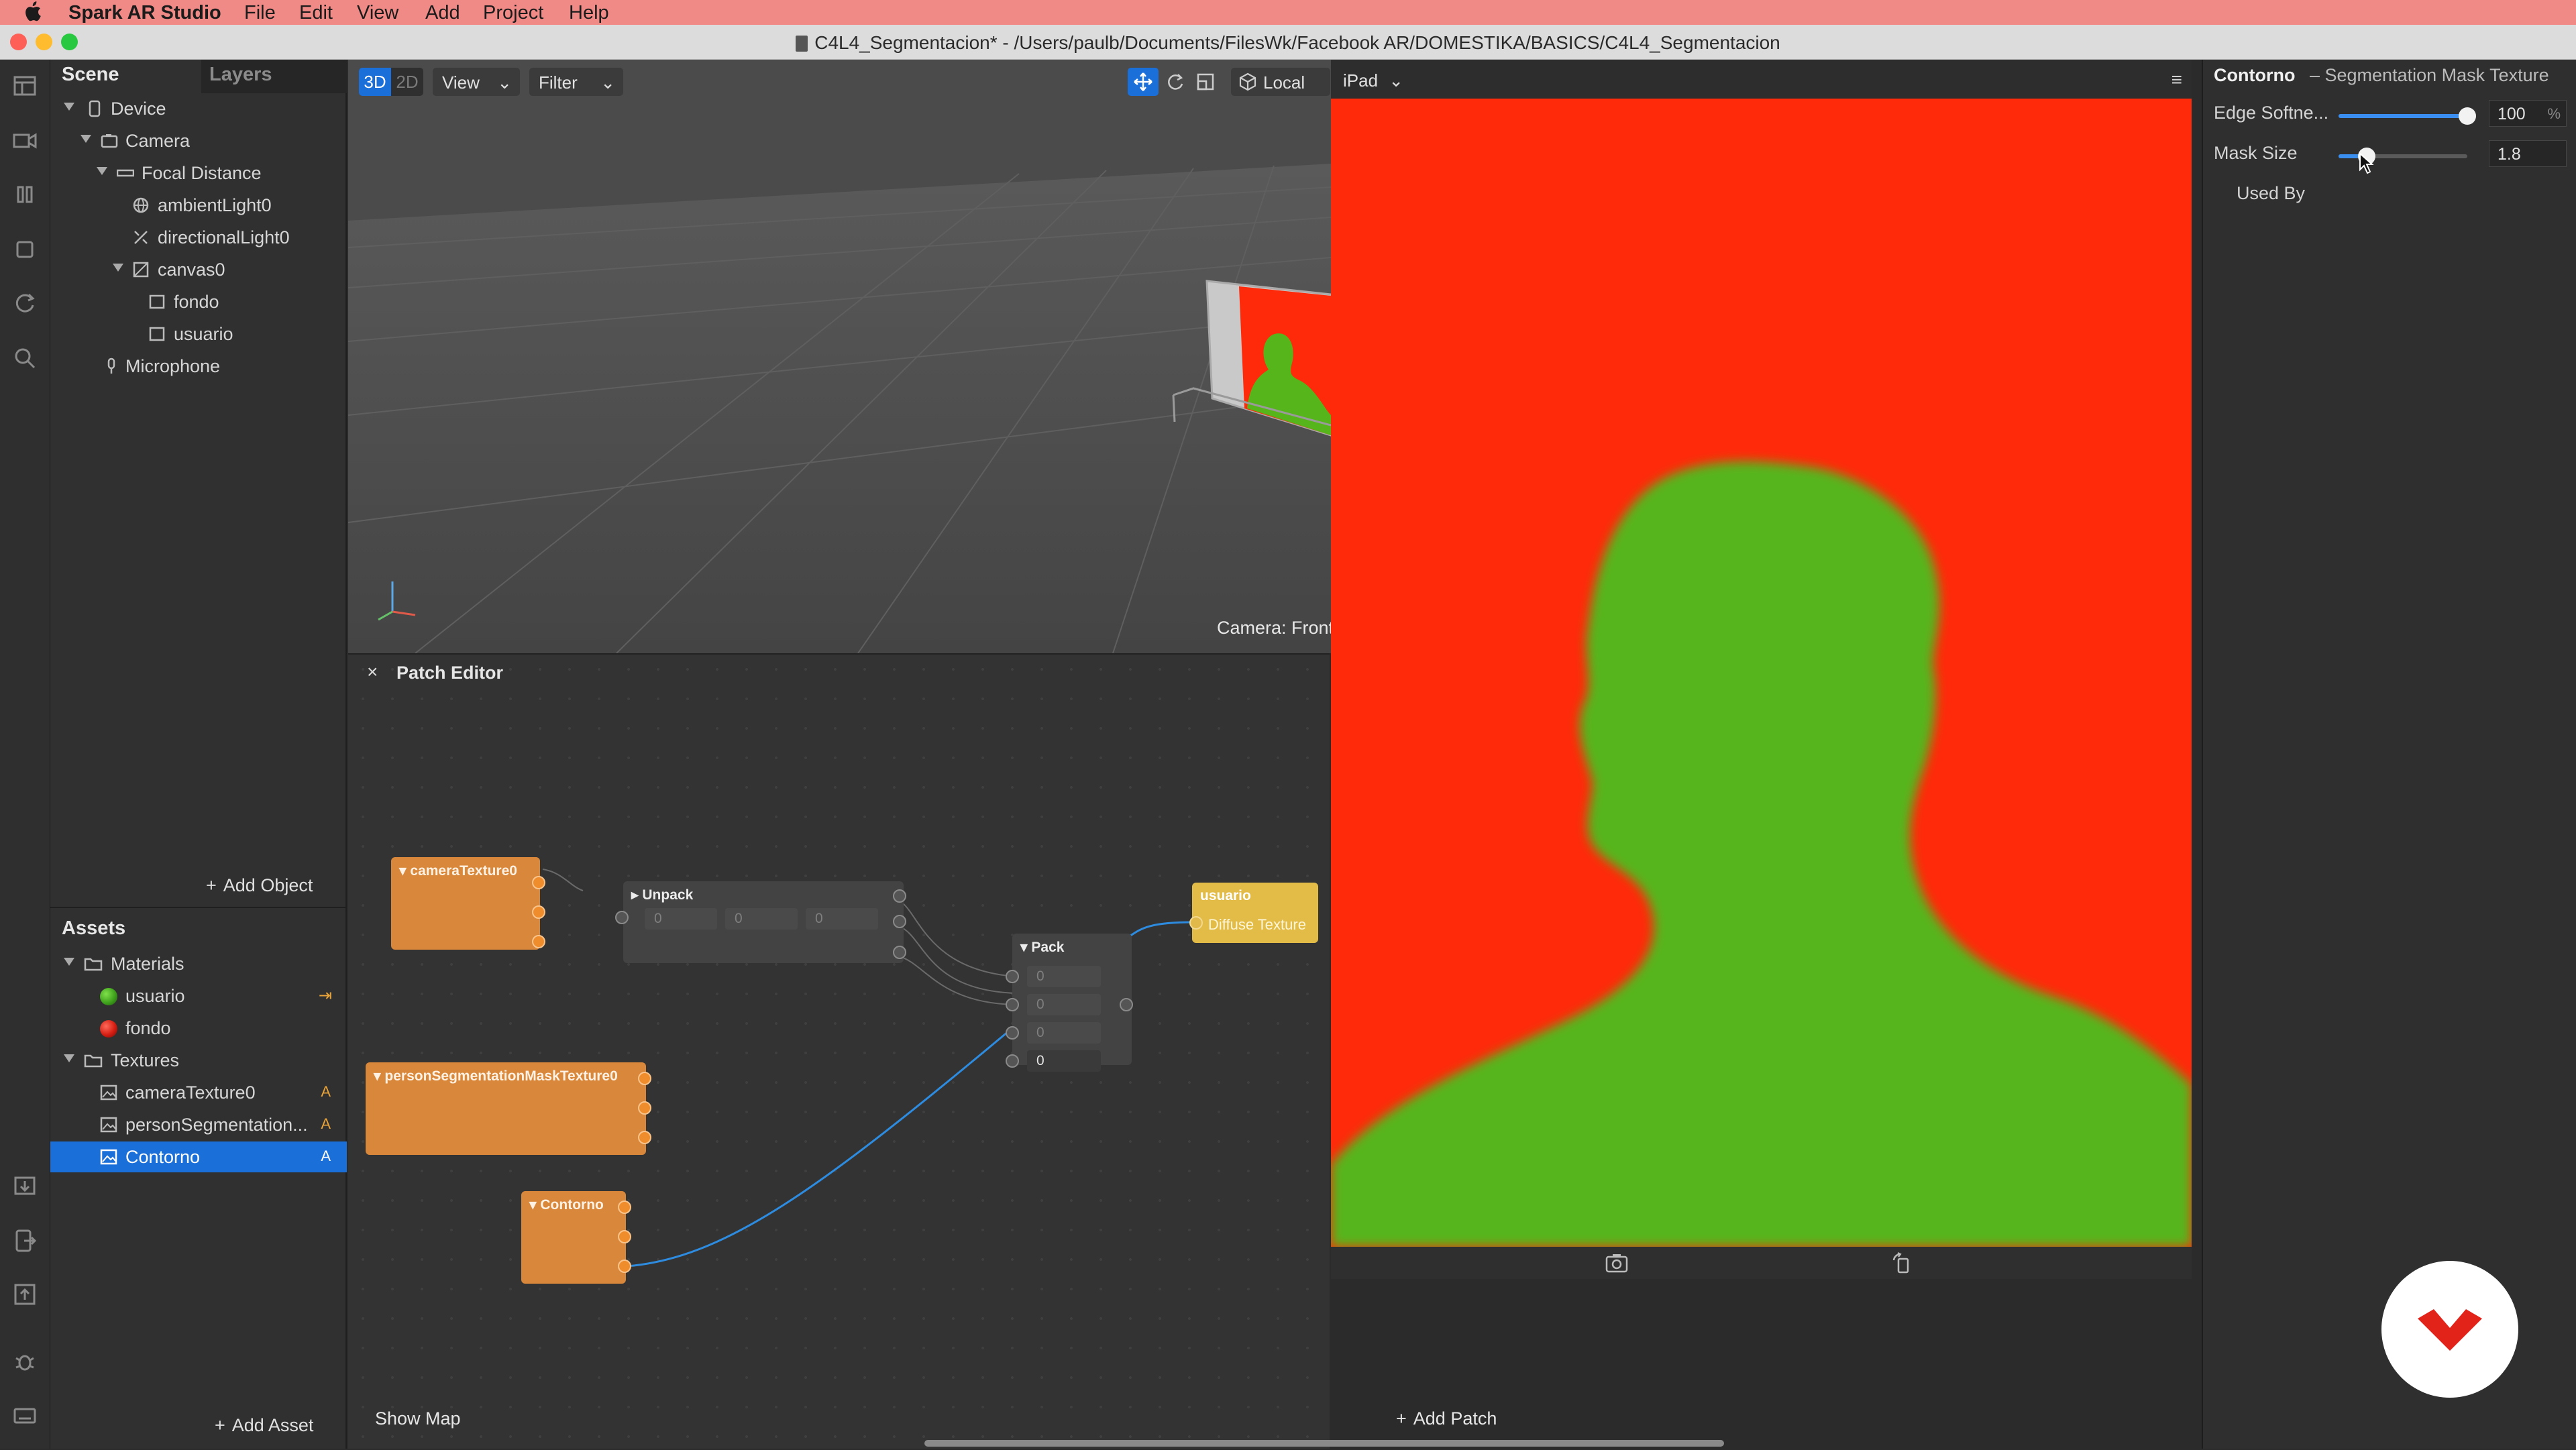  I want to click on patch-node-unpack: ▸ Unpack 0 0 0, so click(760, 922).